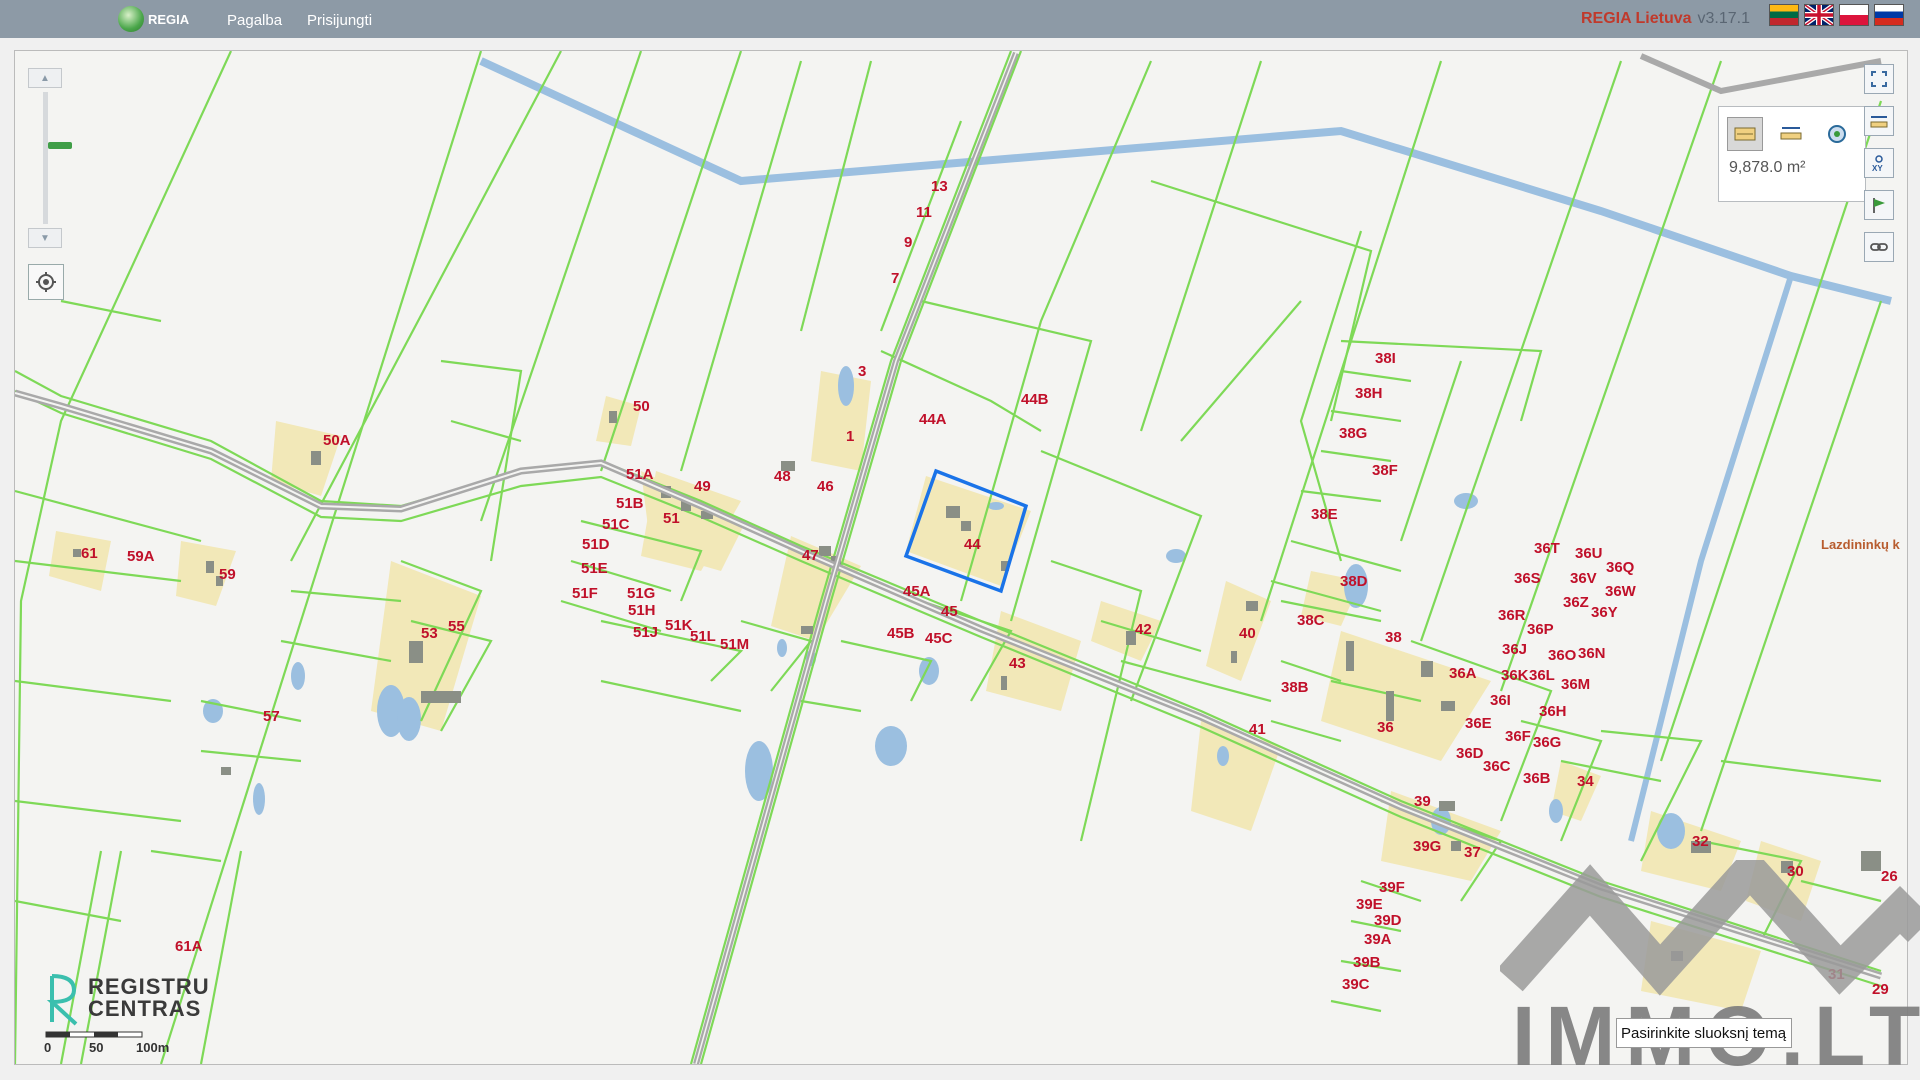 The width and height of the screenshot is (1920, 1080). I want to click on parcel-label: 51D, so click(596, 544).